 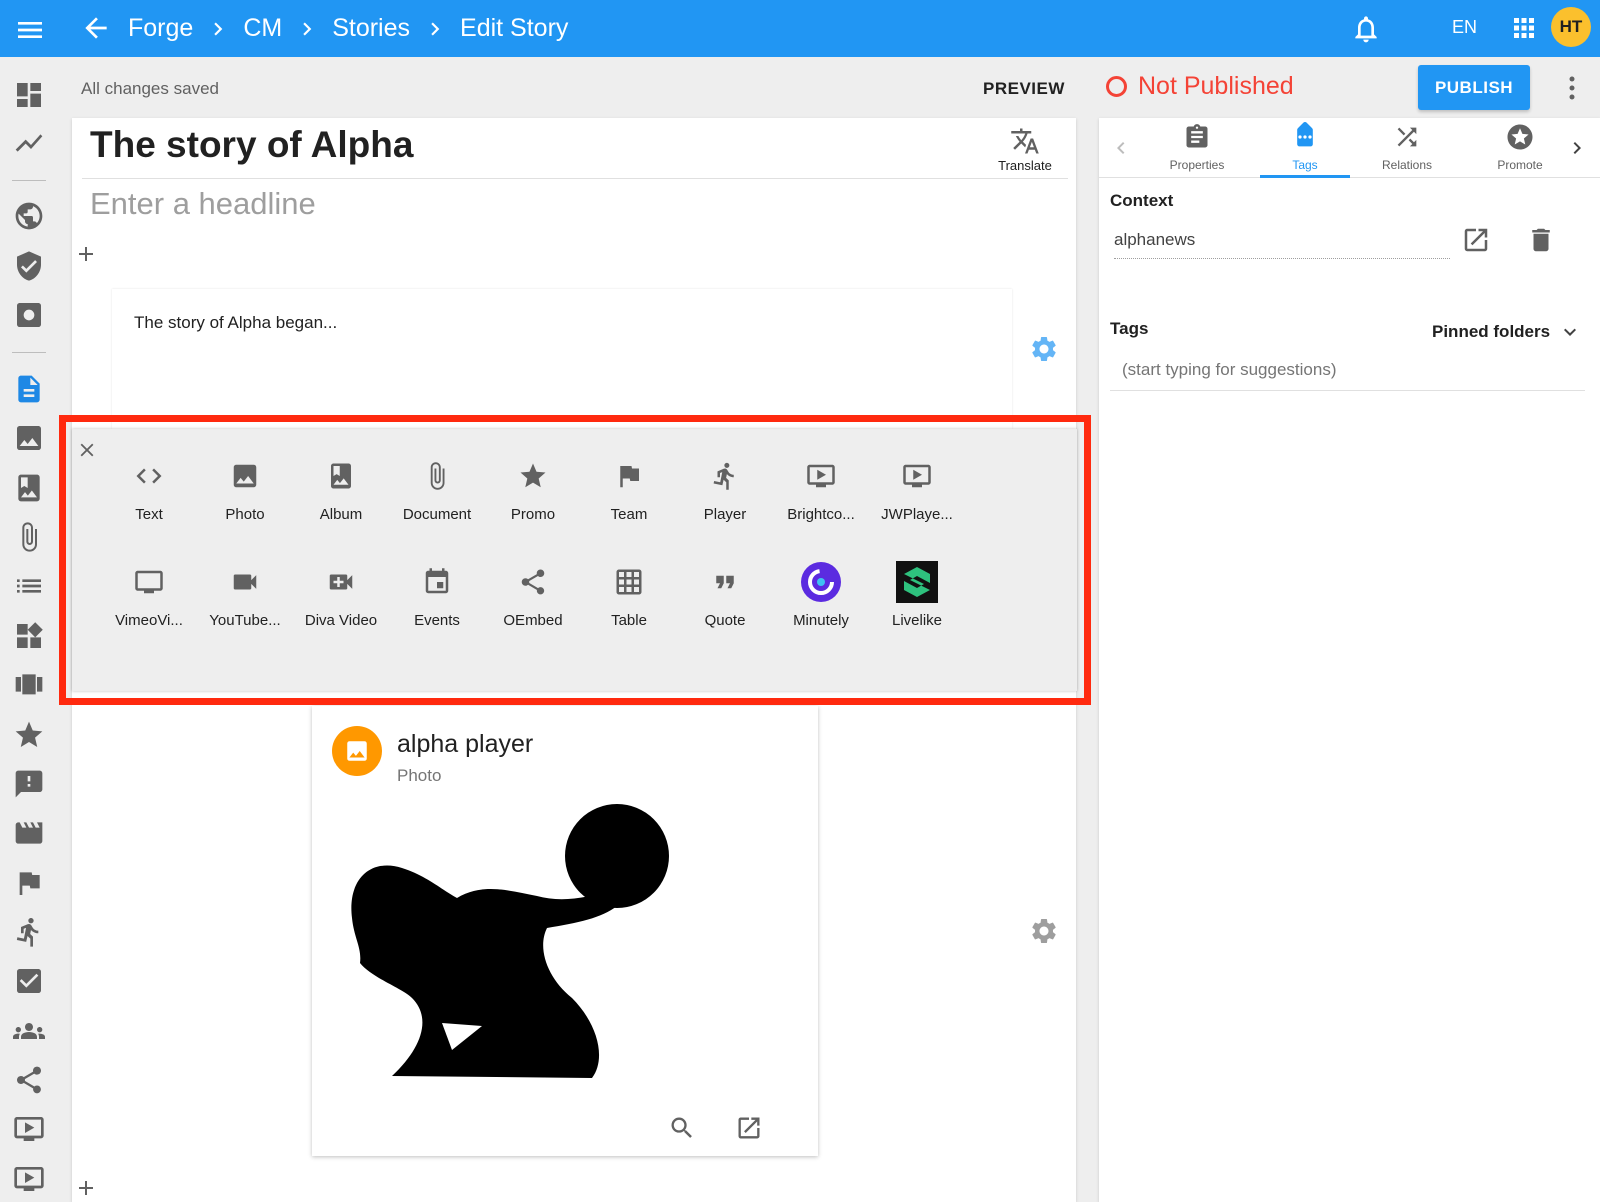 What do you see at coordinates (29, 685) in the screenshot?
I see `carousel-icon` at bounding box center [29, 685].